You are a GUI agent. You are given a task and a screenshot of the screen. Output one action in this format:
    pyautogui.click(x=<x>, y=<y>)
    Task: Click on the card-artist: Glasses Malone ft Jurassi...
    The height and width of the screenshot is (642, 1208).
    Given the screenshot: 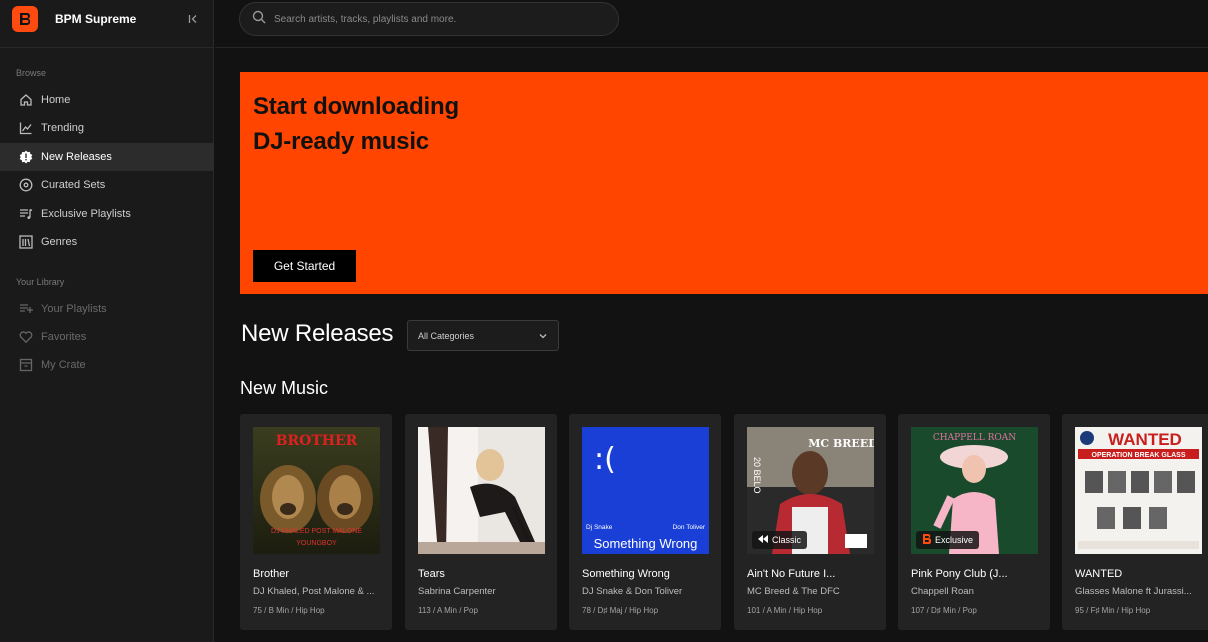 What is the action you would take?
    pyautogui.click(x=1133, y=591)
    